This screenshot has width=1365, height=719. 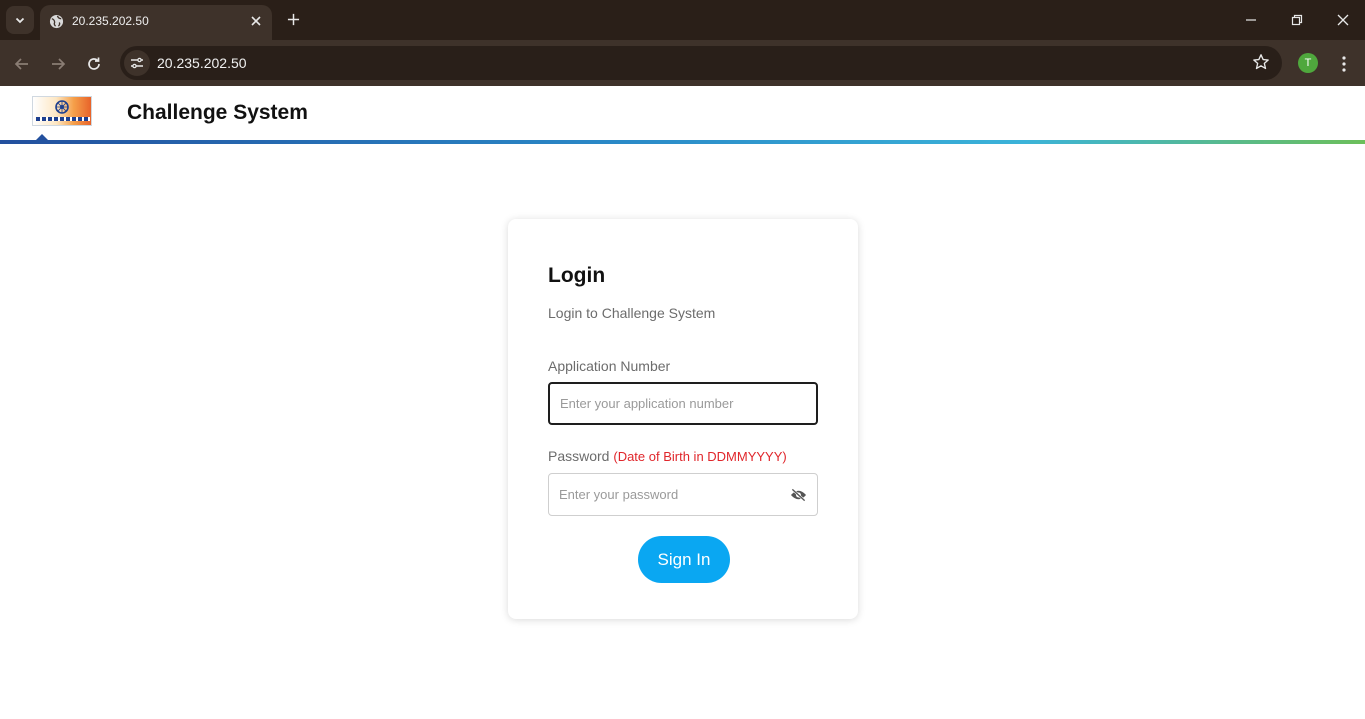 I want to click on header-caret, so click(x=42, y=137).